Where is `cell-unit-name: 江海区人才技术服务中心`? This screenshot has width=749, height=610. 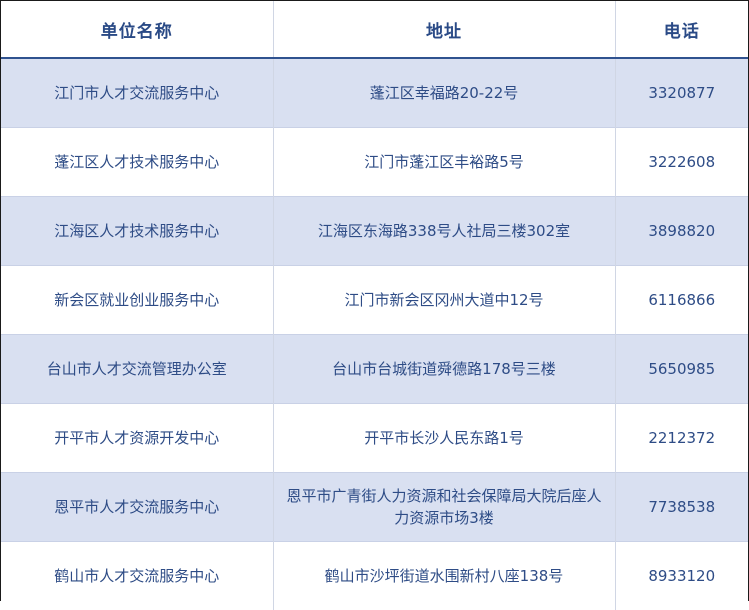
cell-unit-name: 江海区人才技术服务中心 is located at coordinates (137, 231).